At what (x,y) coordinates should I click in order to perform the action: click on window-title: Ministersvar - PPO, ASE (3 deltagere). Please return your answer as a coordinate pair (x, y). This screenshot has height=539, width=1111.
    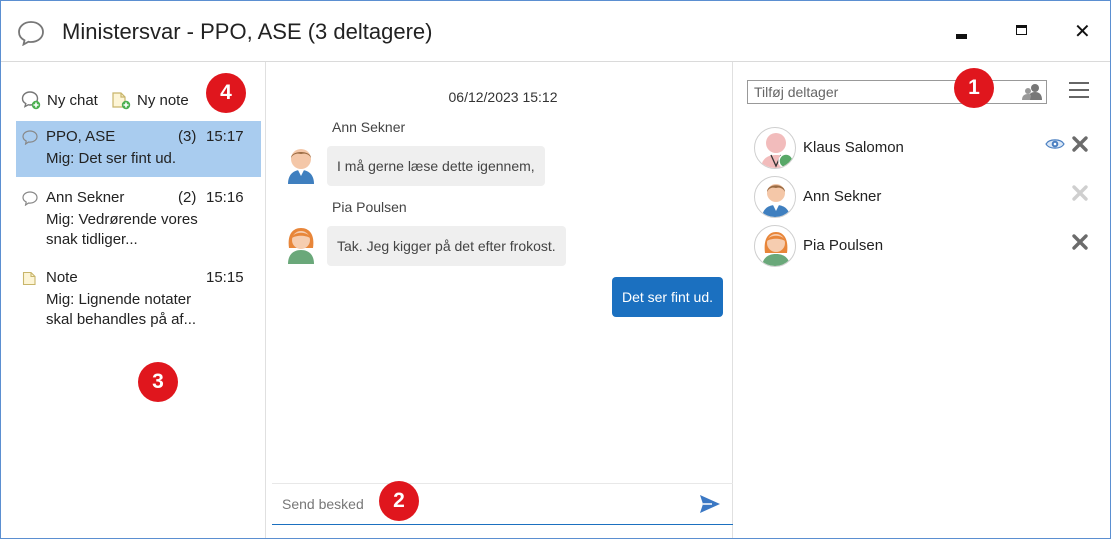
    Looking at the image, I should click on (247, 31).